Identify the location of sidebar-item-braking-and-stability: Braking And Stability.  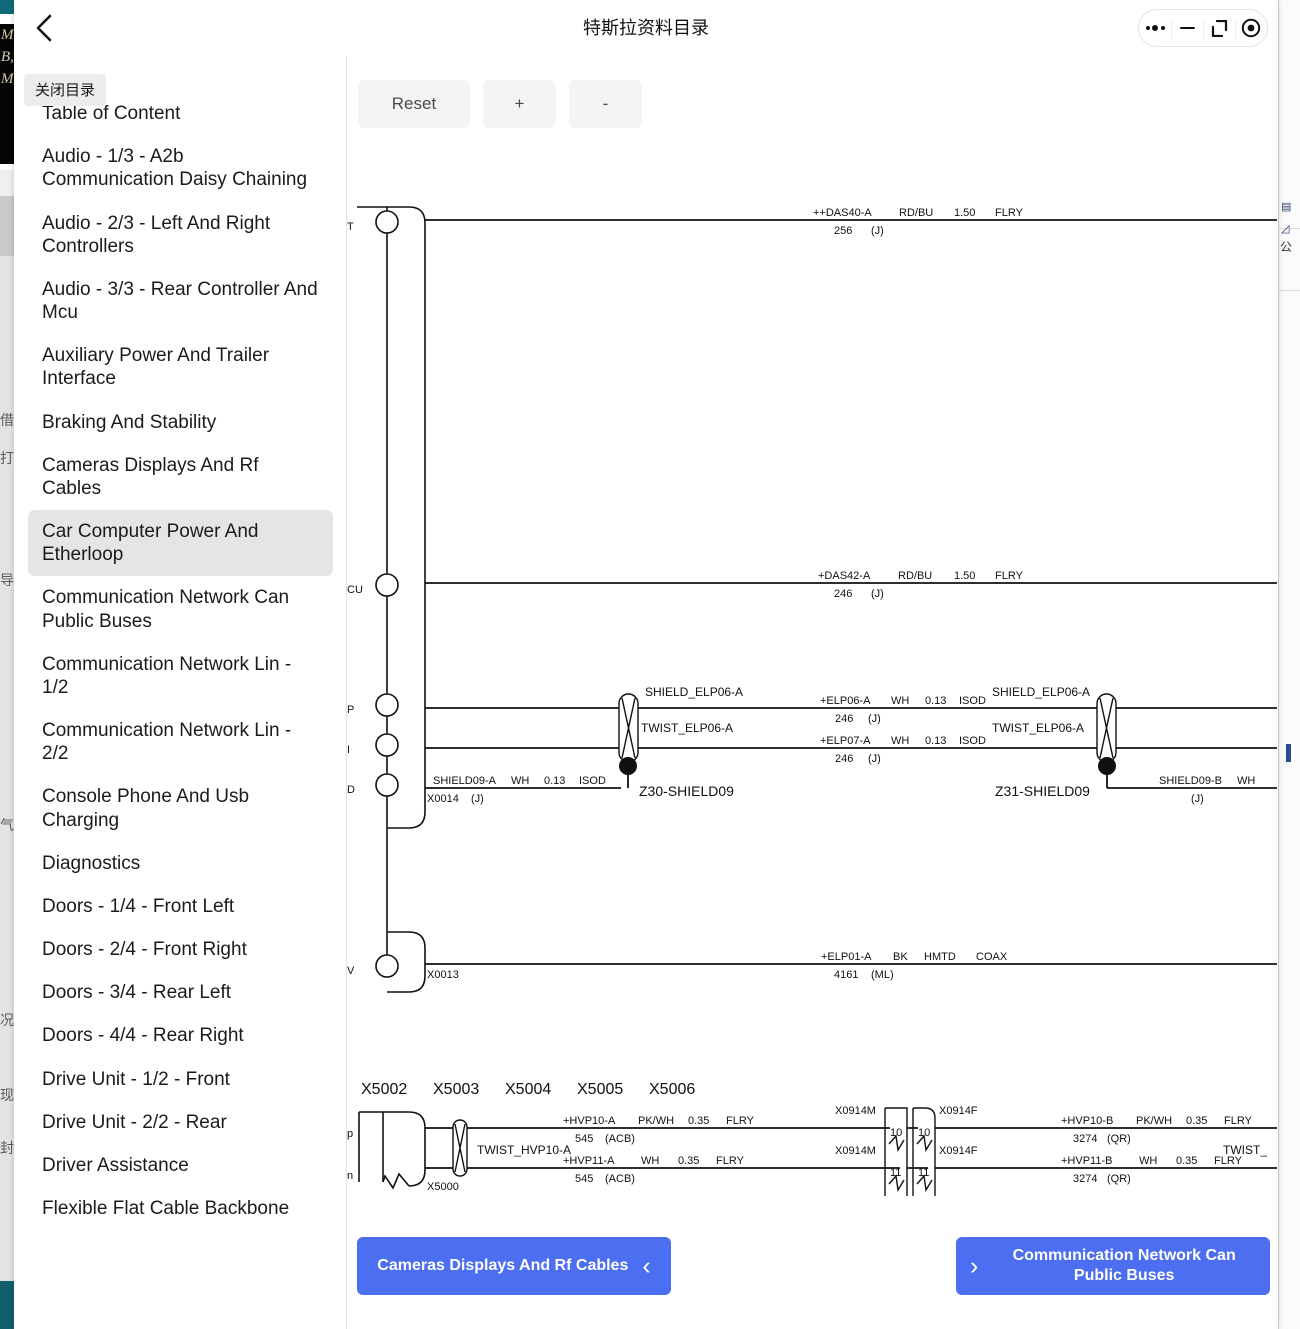
(180, 422).